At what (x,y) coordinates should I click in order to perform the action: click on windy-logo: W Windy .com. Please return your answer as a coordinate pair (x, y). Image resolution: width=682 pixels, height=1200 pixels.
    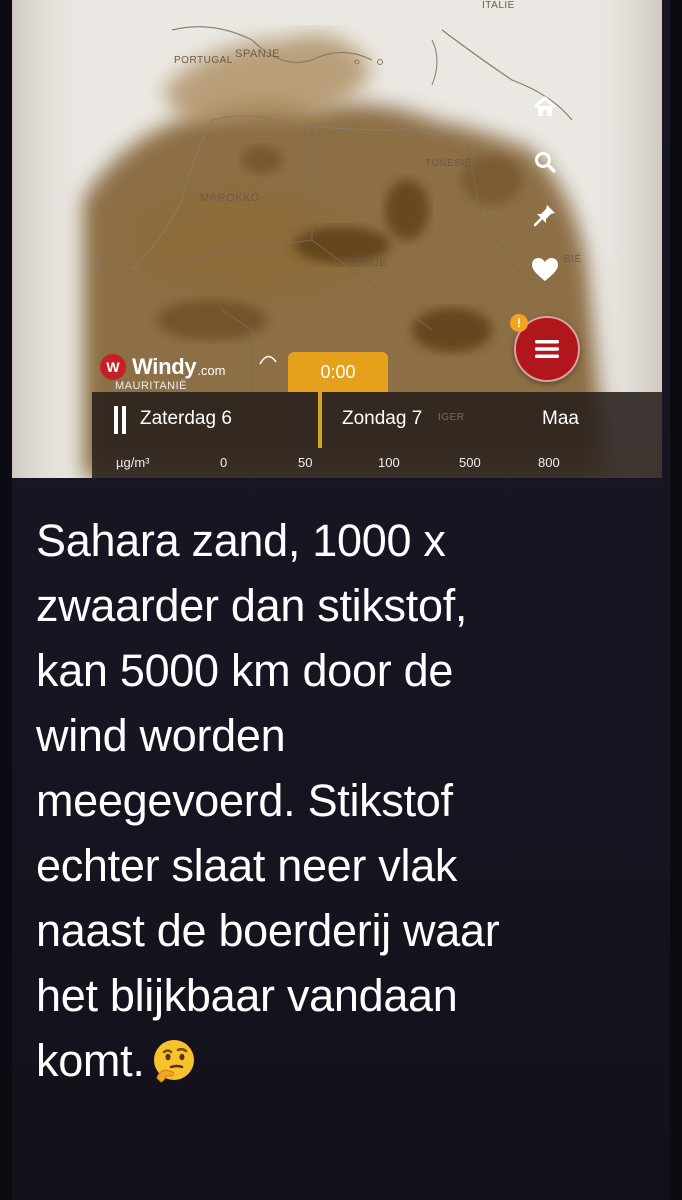
    Looking at the image, I should click on (162, 367).